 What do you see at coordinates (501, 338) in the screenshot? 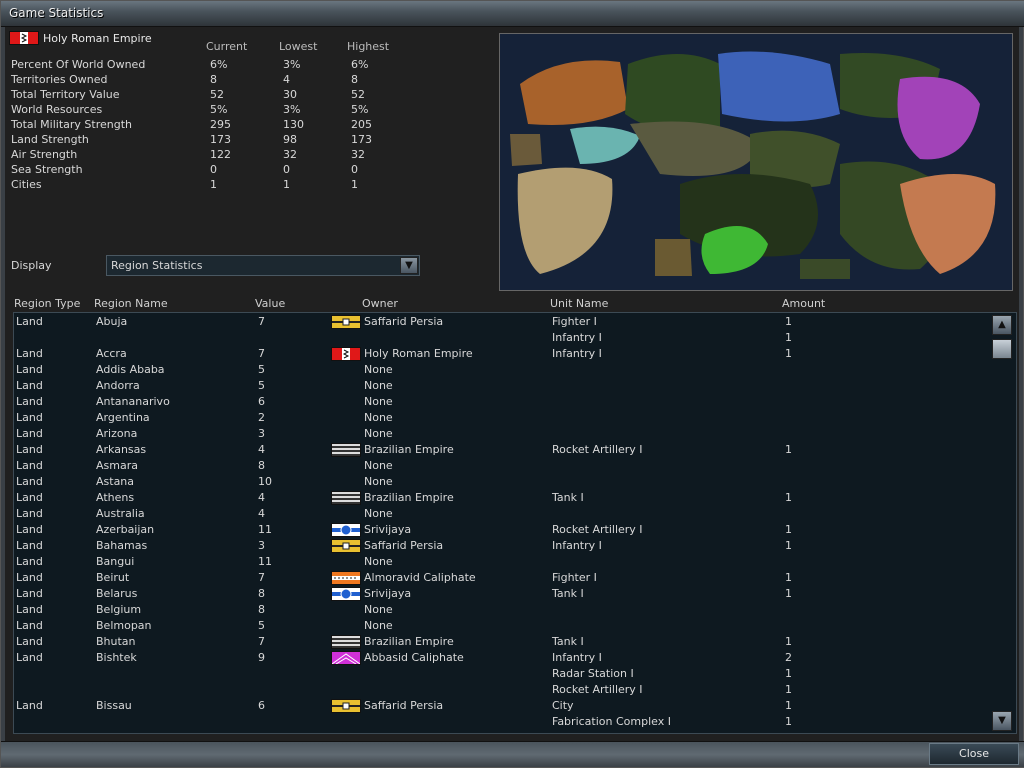
I see `table-row: Infantry I1` at bounding box center [501, 338].